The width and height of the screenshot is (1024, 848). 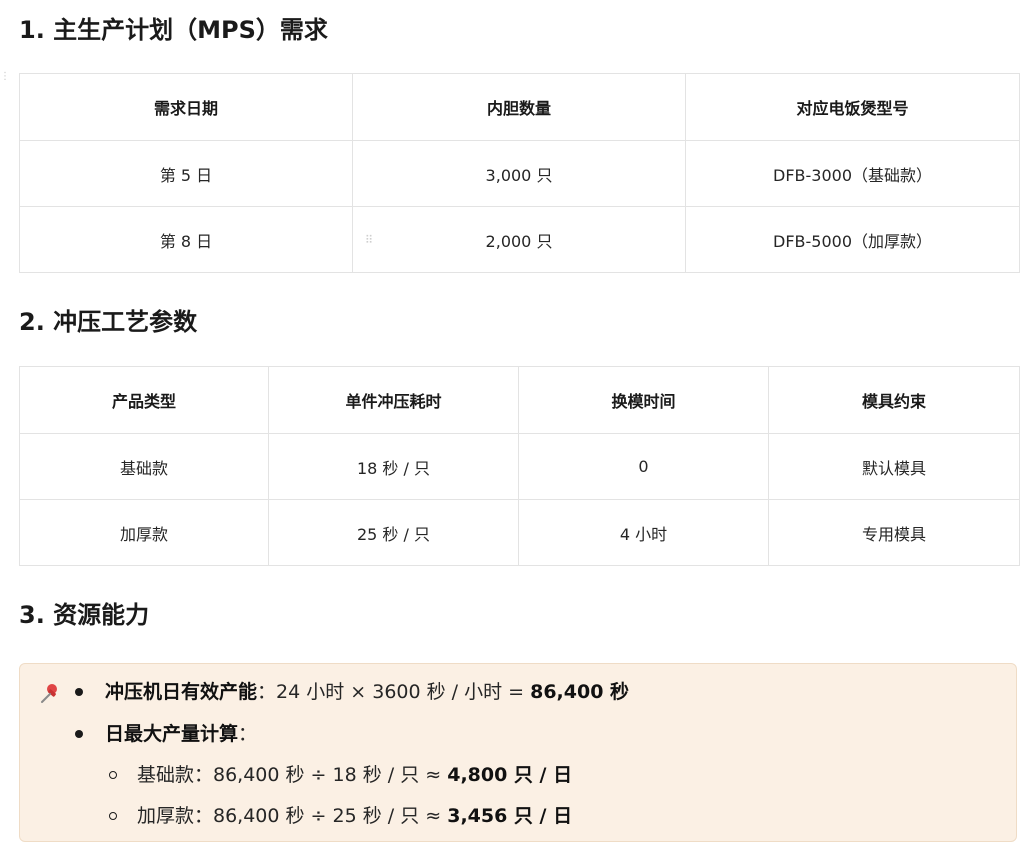 What do you see at coordinates (292, 816) in the screenshot?
I see `sub-item-text: 加厚款：86,400 秒 ÷ 25 秒 / 只 ≈` at bounding box center [292, 816].